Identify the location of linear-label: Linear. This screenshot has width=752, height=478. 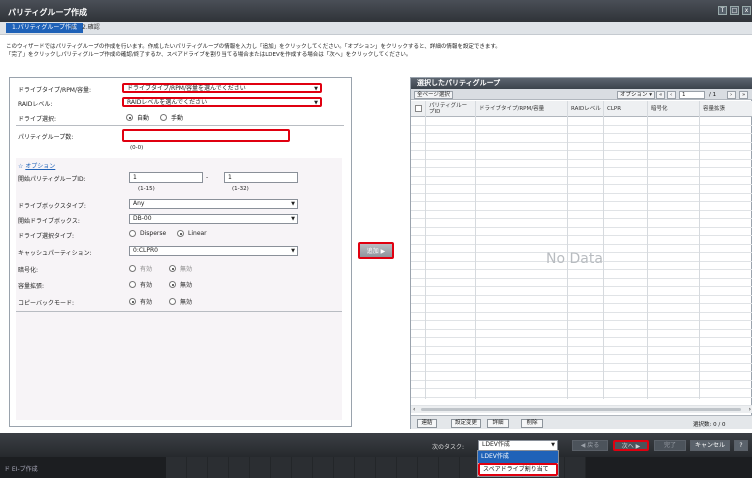
(197, 233).